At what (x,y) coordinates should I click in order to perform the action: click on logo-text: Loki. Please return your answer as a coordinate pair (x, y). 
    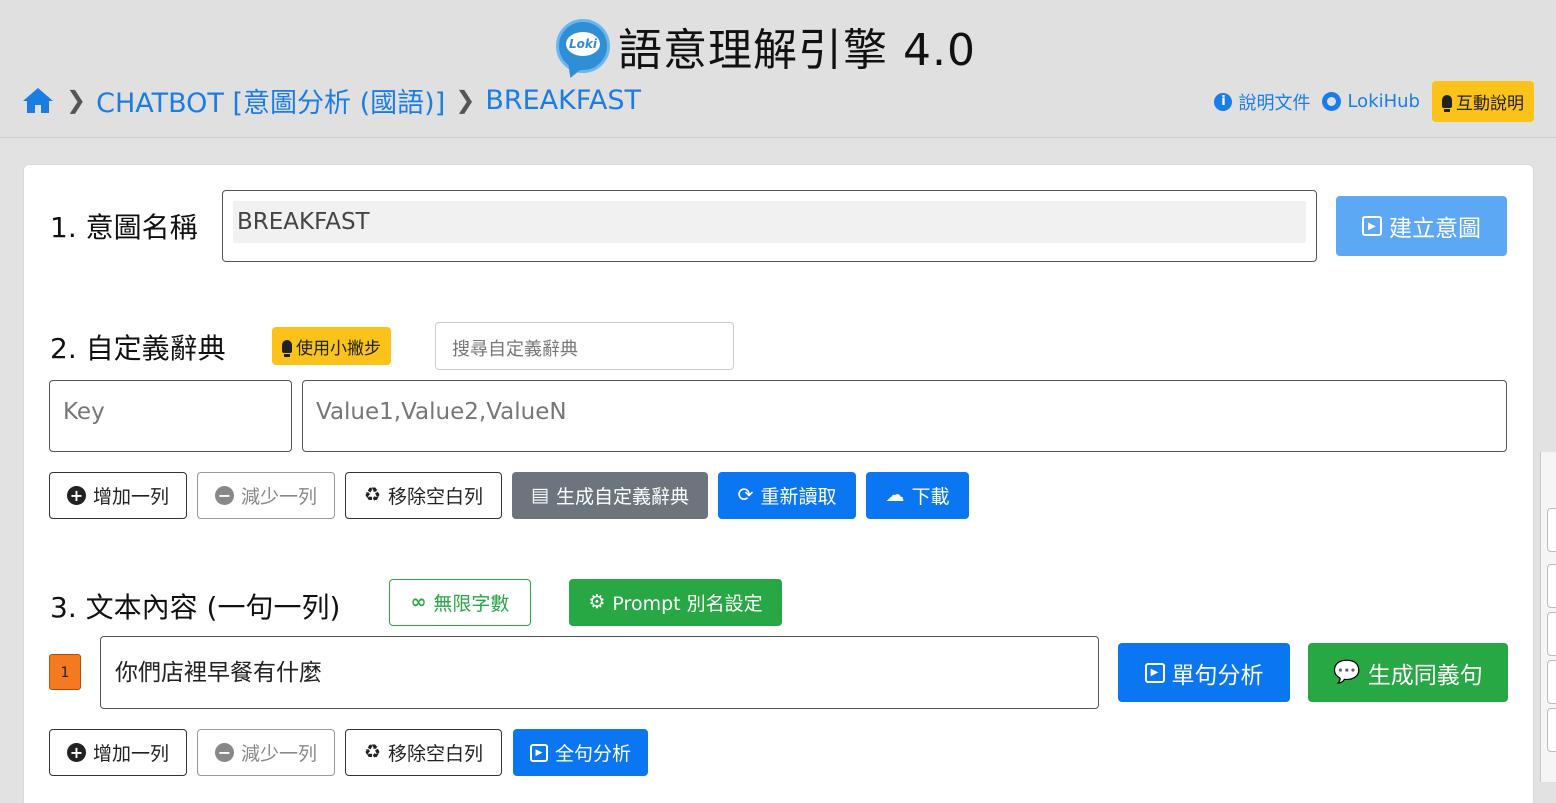
    Looking at the image, I should click on (583, 44).